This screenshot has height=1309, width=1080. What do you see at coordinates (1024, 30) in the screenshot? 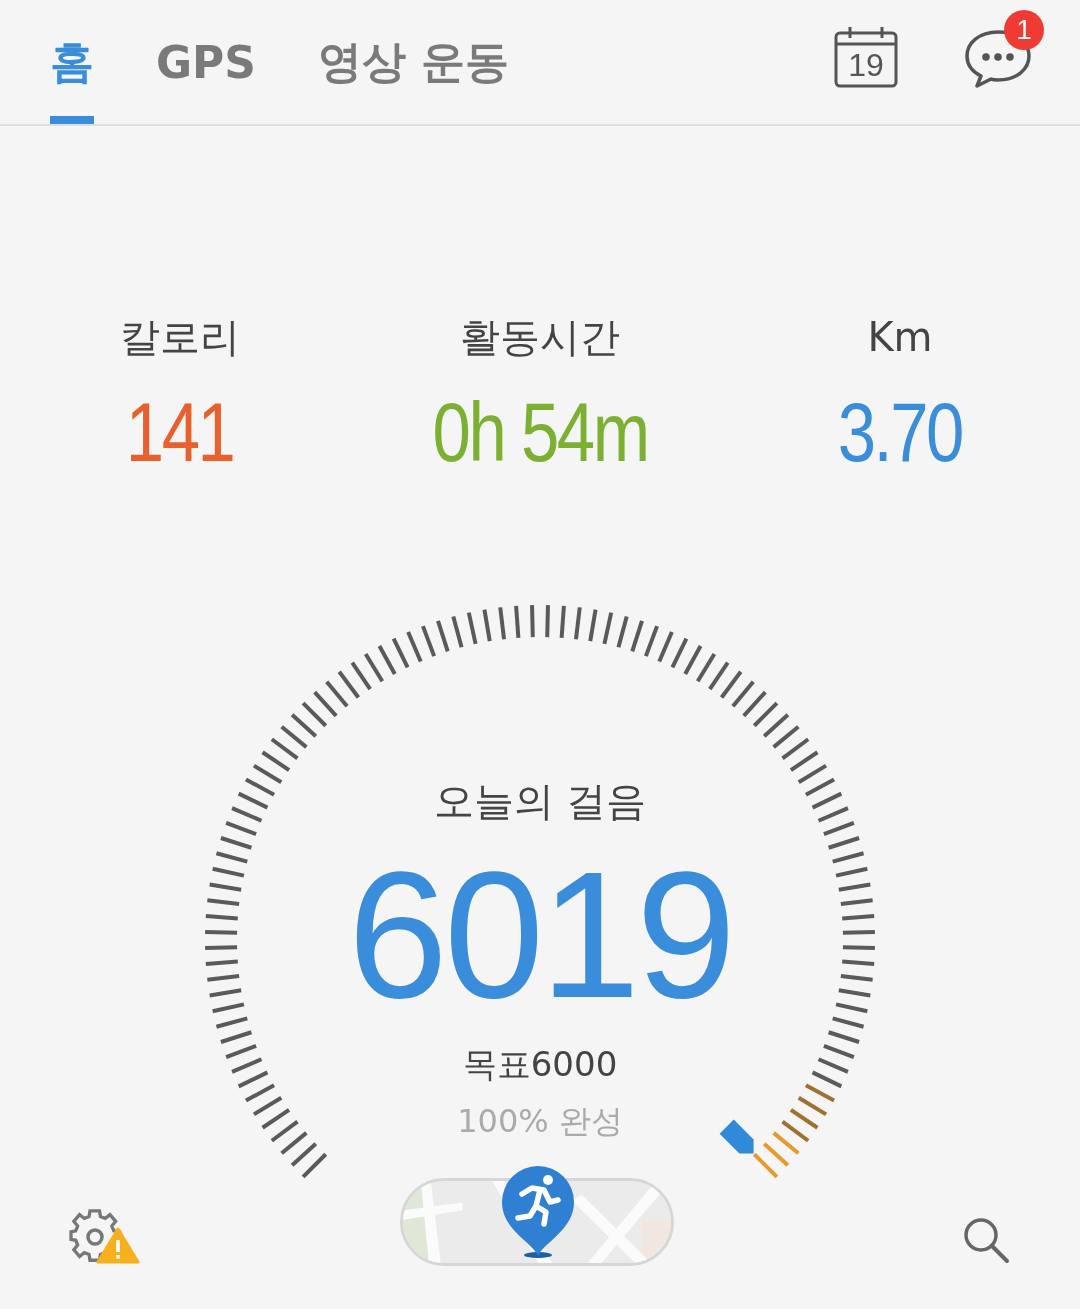
I see `notification-badge: 1` at bounding box center [1024, 30].